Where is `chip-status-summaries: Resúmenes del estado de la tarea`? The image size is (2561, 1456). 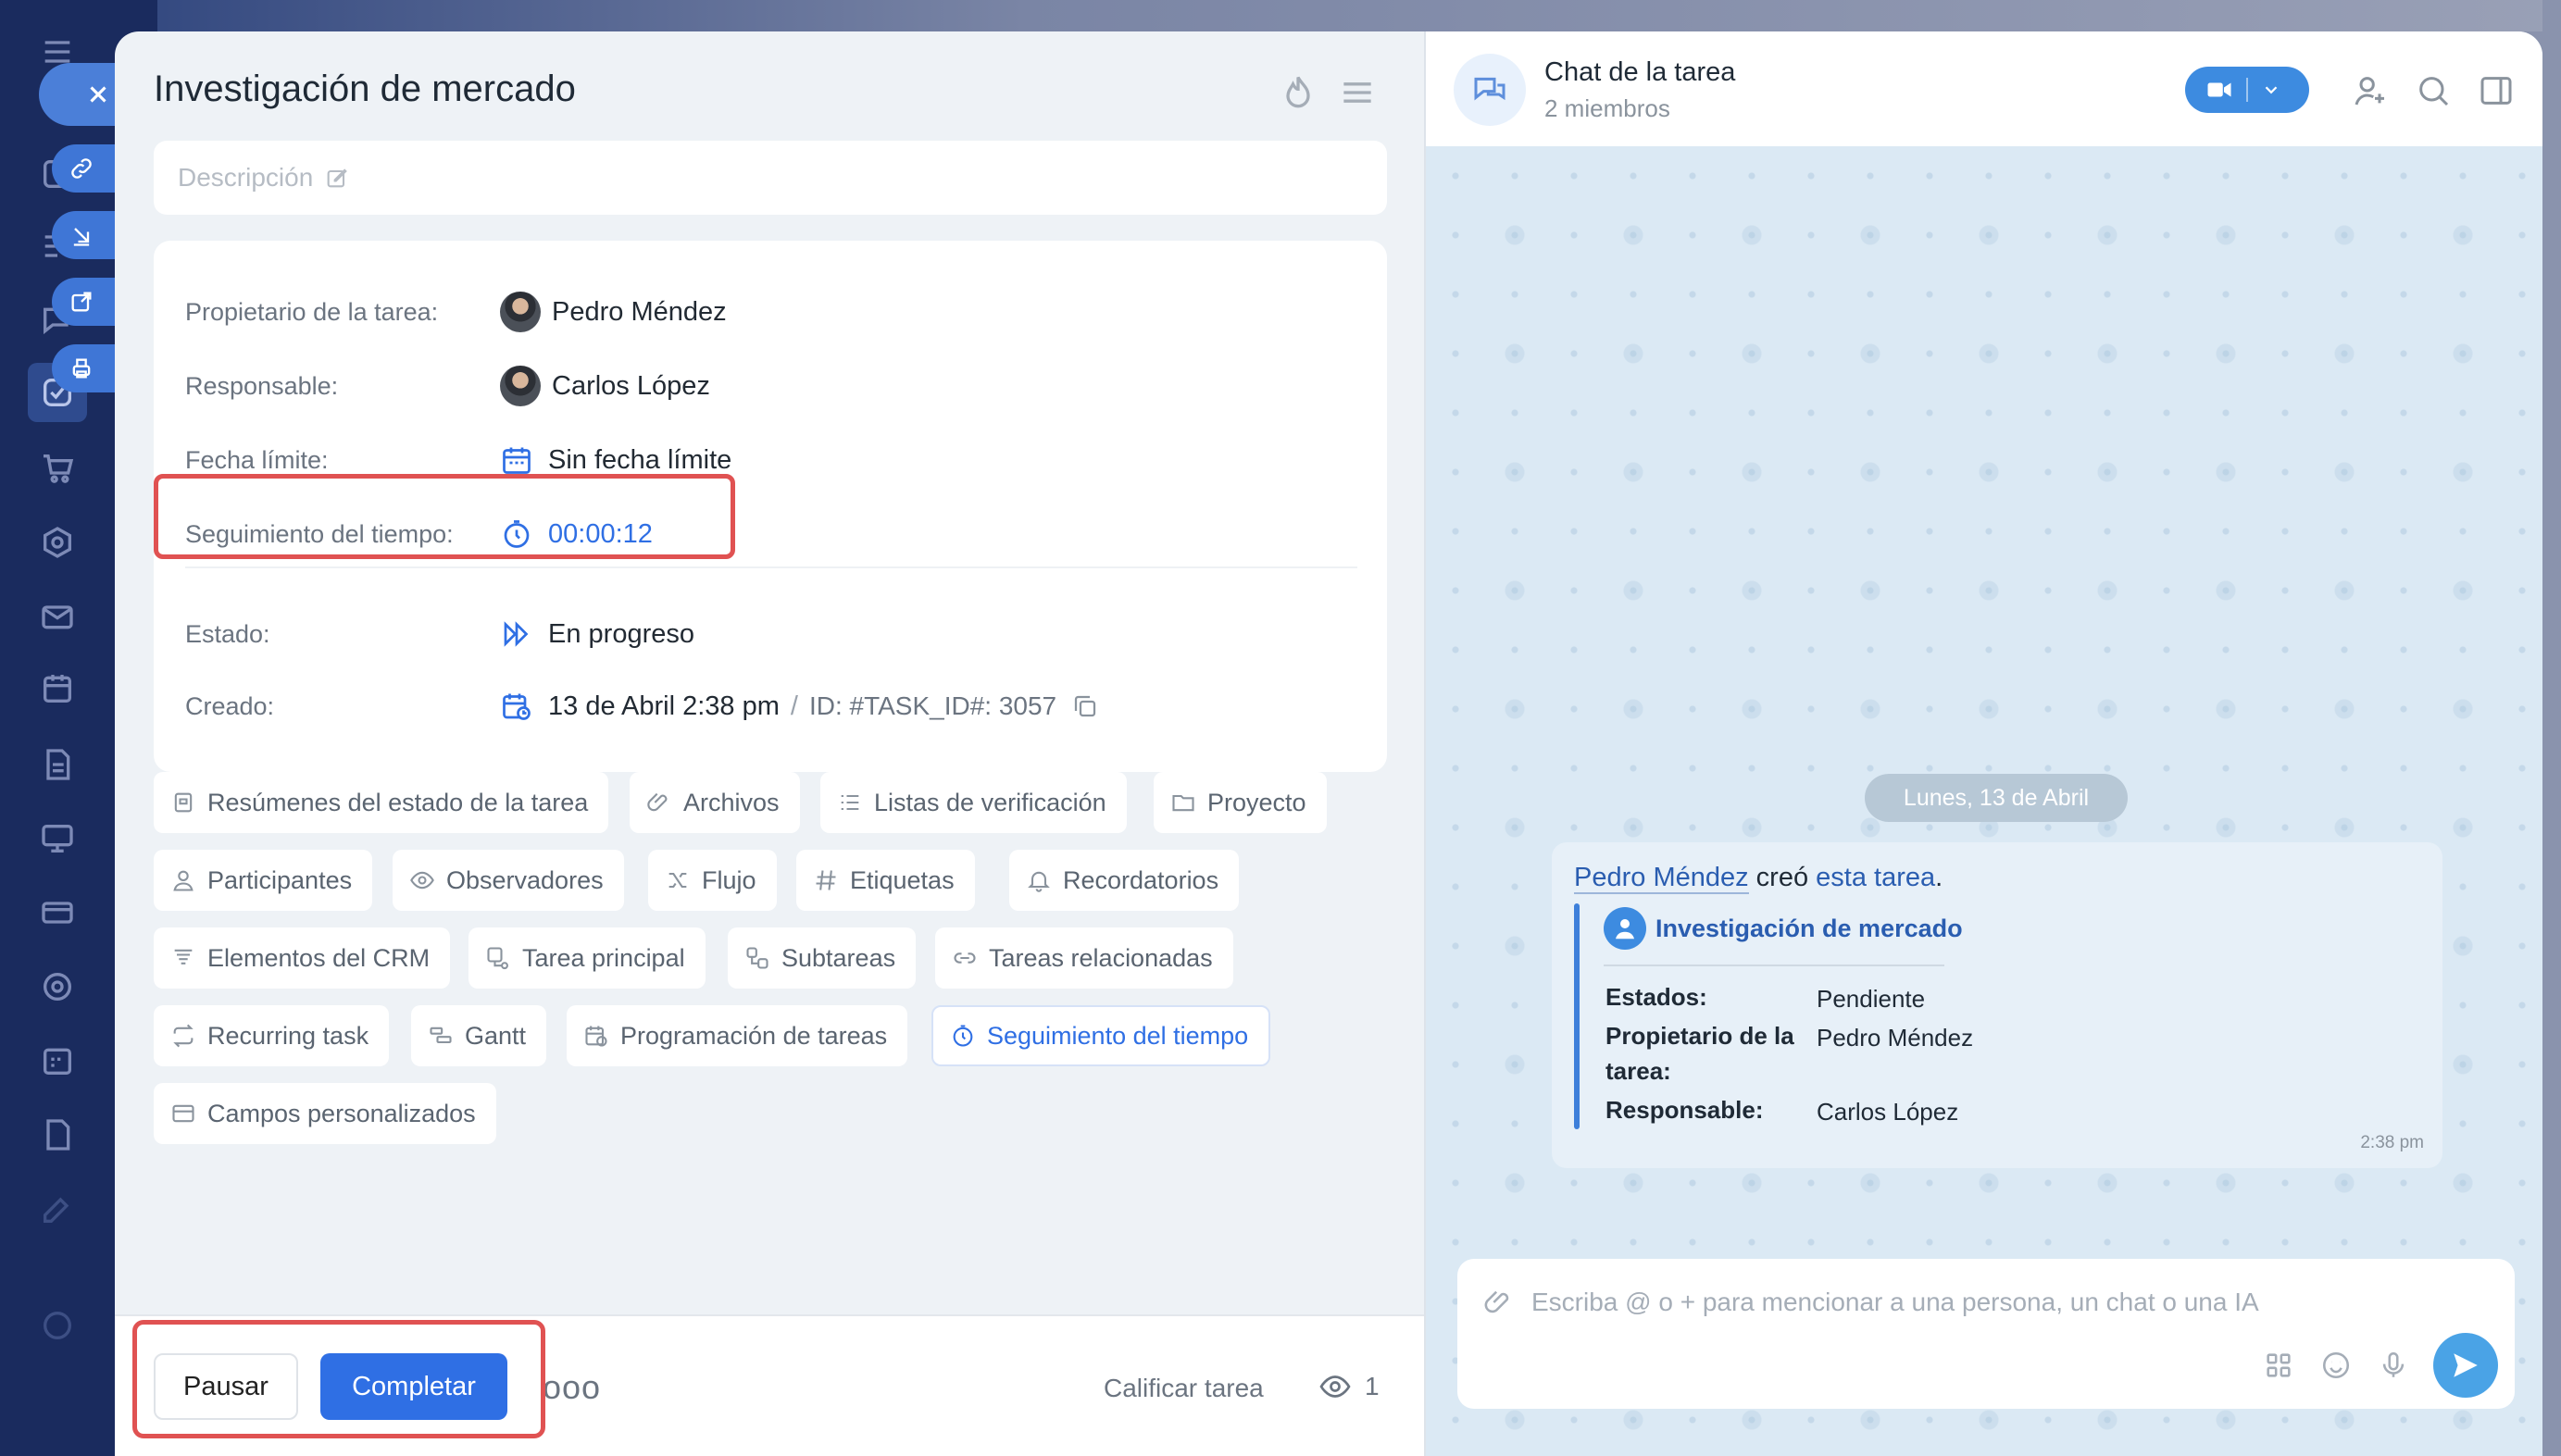 chip-status-summaries: Resúmenes del estado de la tarea is located at coordinates (381, 802).